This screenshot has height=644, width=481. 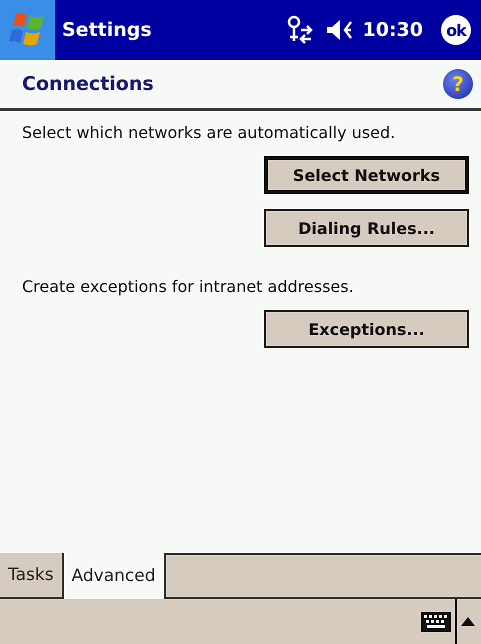 I want to click on keyboard-icon, so click(x=436, y=622).